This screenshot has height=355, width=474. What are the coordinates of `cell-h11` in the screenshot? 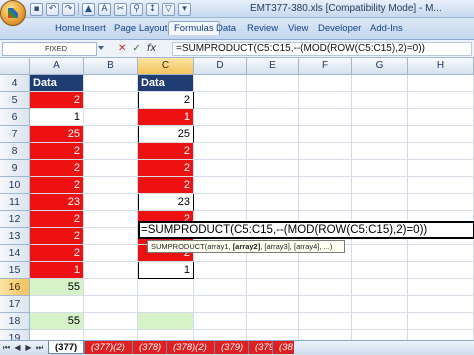 It's located at (441, 202).